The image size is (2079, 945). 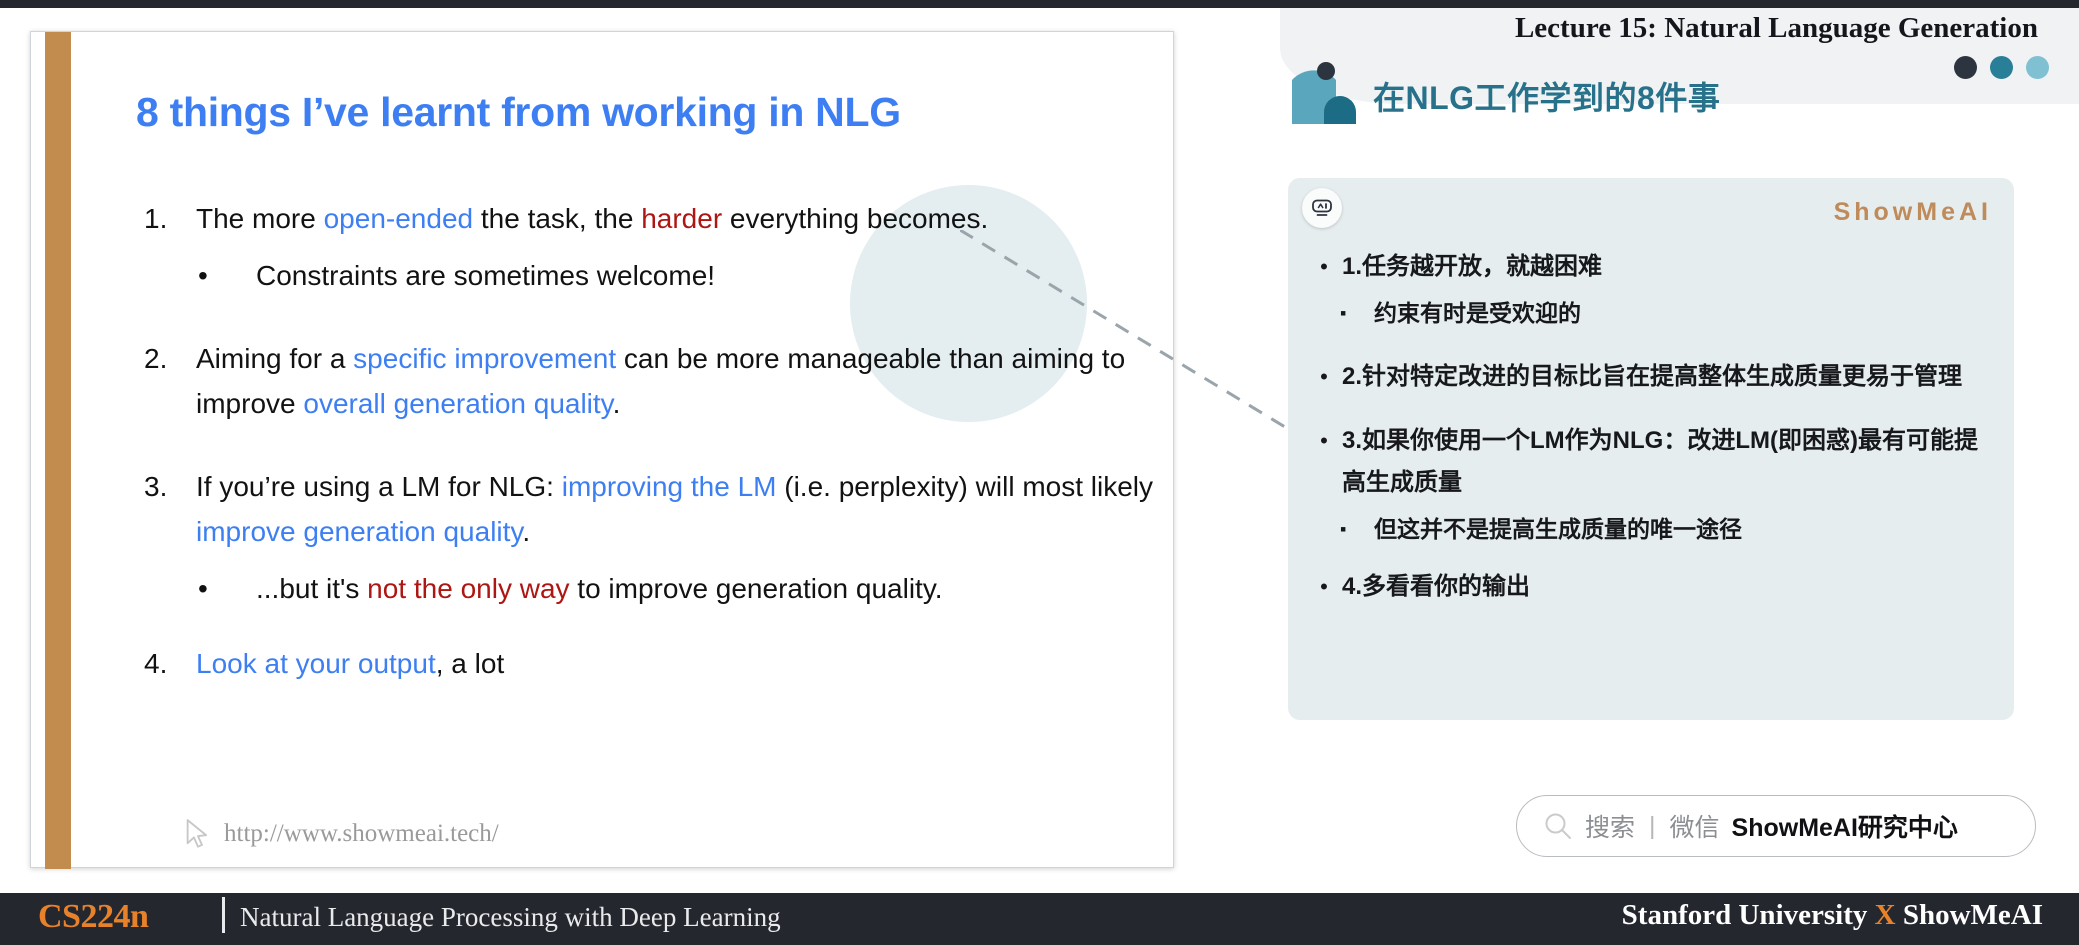 What do you see at coordinates (756, 588) in the screenshot?
I see `rt: to improve generation quality.` at bounding box center [756, 588].